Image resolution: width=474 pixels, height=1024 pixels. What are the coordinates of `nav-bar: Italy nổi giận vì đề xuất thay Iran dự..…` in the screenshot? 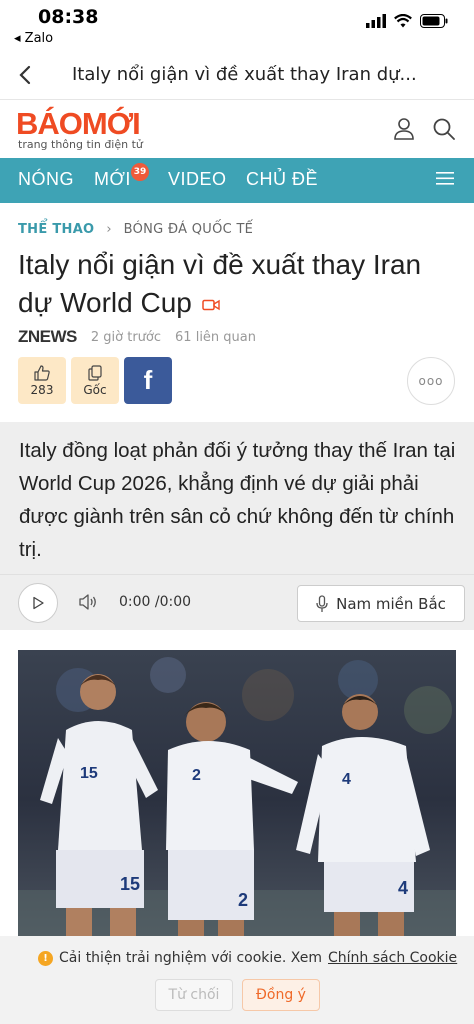 It's located at (237, 75).